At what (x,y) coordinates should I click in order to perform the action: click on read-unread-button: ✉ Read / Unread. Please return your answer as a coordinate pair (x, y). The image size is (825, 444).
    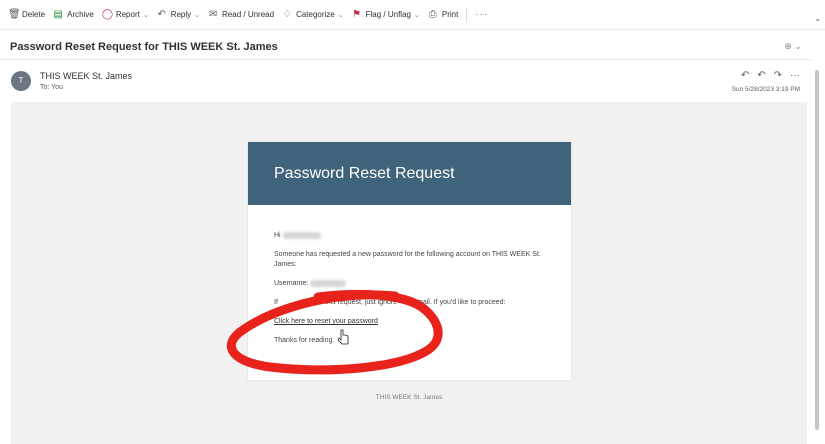
    Looking at the image, I should click on (241, 14).